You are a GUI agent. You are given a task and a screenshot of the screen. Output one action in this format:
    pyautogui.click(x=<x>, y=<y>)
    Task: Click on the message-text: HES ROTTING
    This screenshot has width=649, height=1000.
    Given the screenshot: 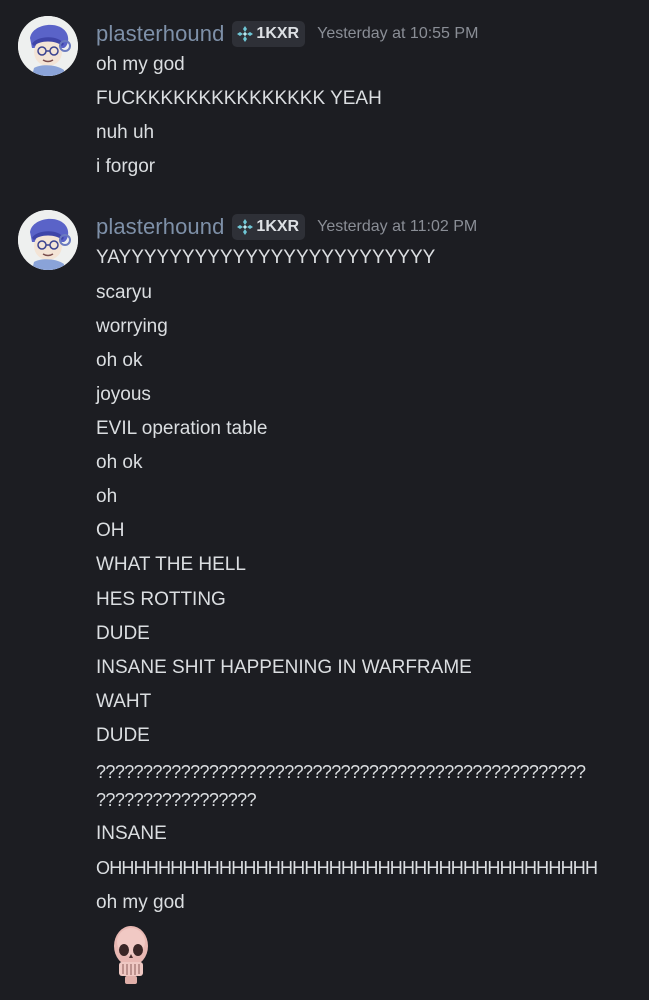 What is the action you would take?
    pyautogui.click(x=161, y=600)
    